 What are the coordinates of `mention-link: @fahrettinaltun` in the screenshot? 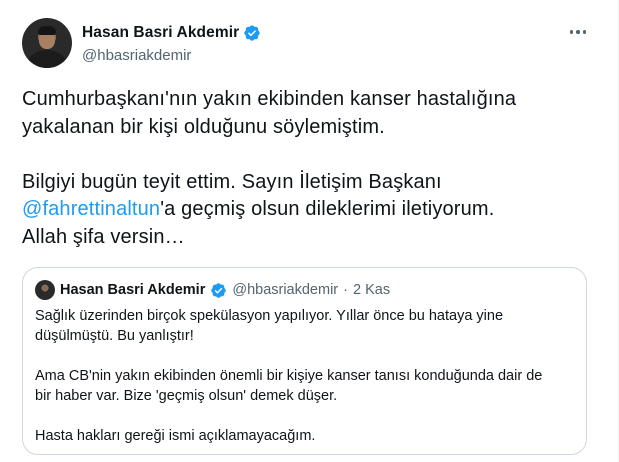 It's located at (91, 209).